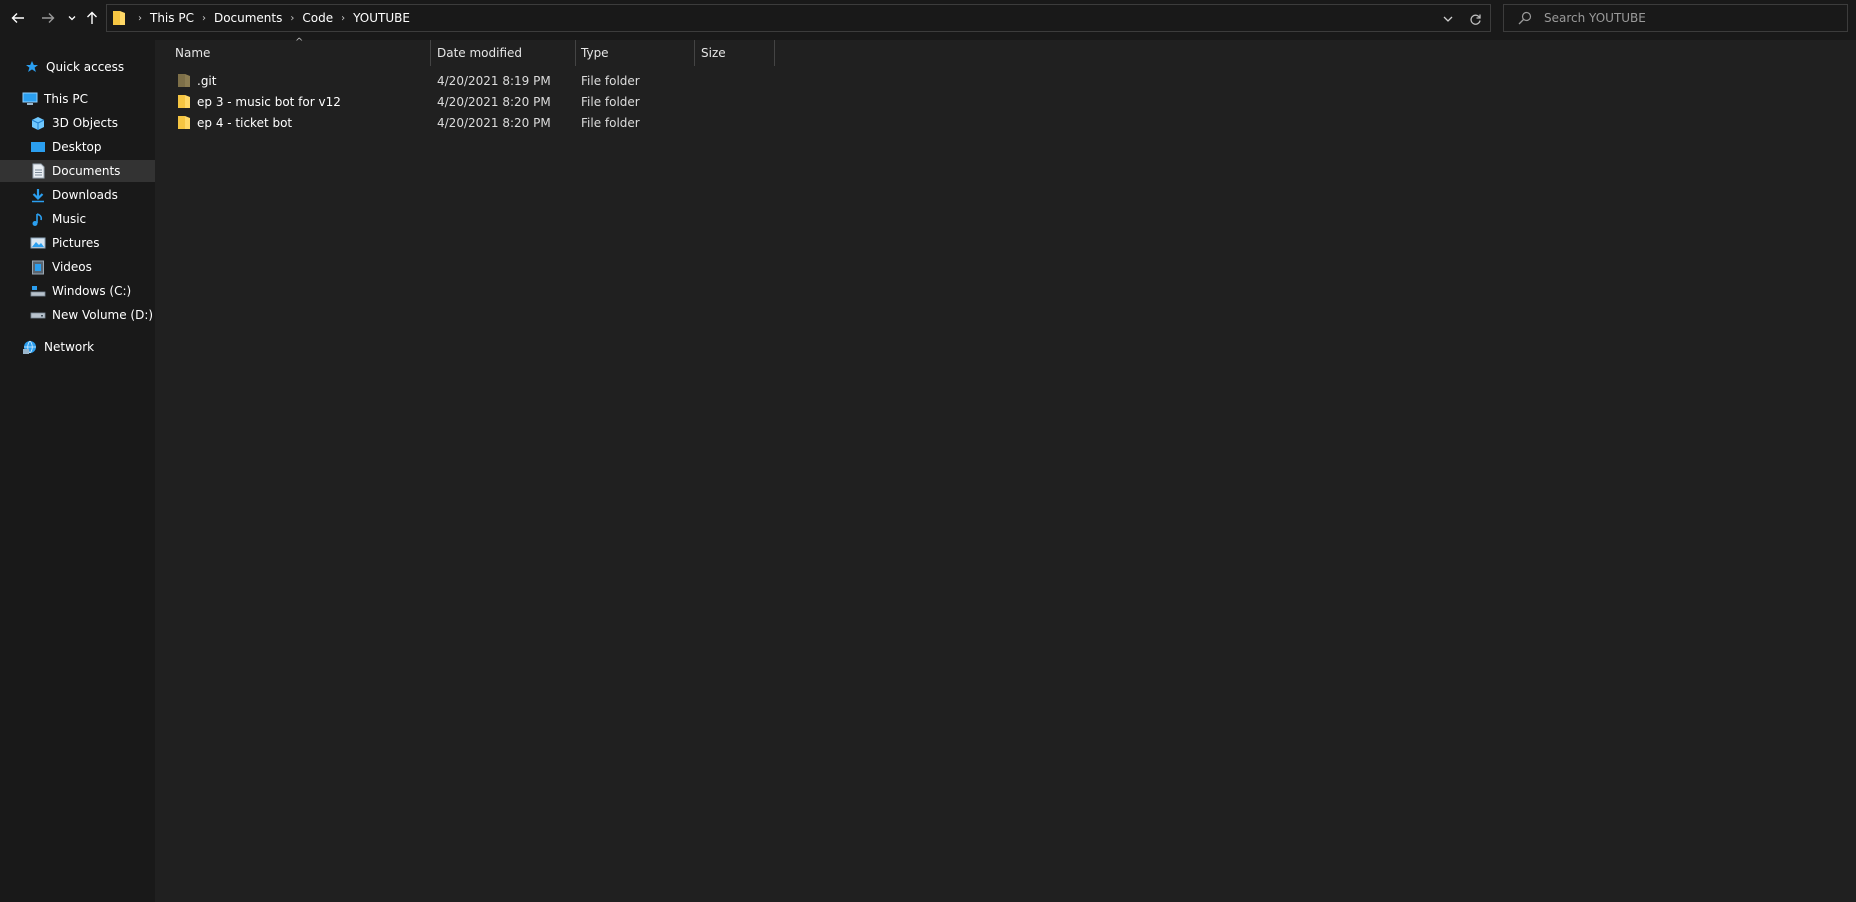 This screenshot has width=1856, height=902. I want to click on column-size: Size, so click(735, 53).